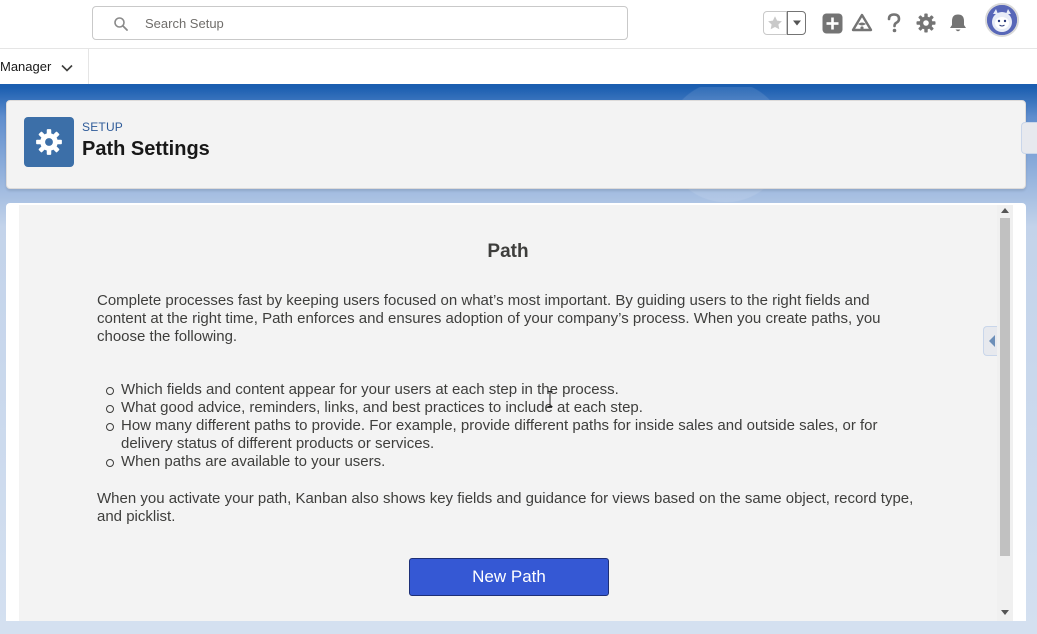 The image size is (1037, 634). I want to click on favorites-group, so click(784, 23).